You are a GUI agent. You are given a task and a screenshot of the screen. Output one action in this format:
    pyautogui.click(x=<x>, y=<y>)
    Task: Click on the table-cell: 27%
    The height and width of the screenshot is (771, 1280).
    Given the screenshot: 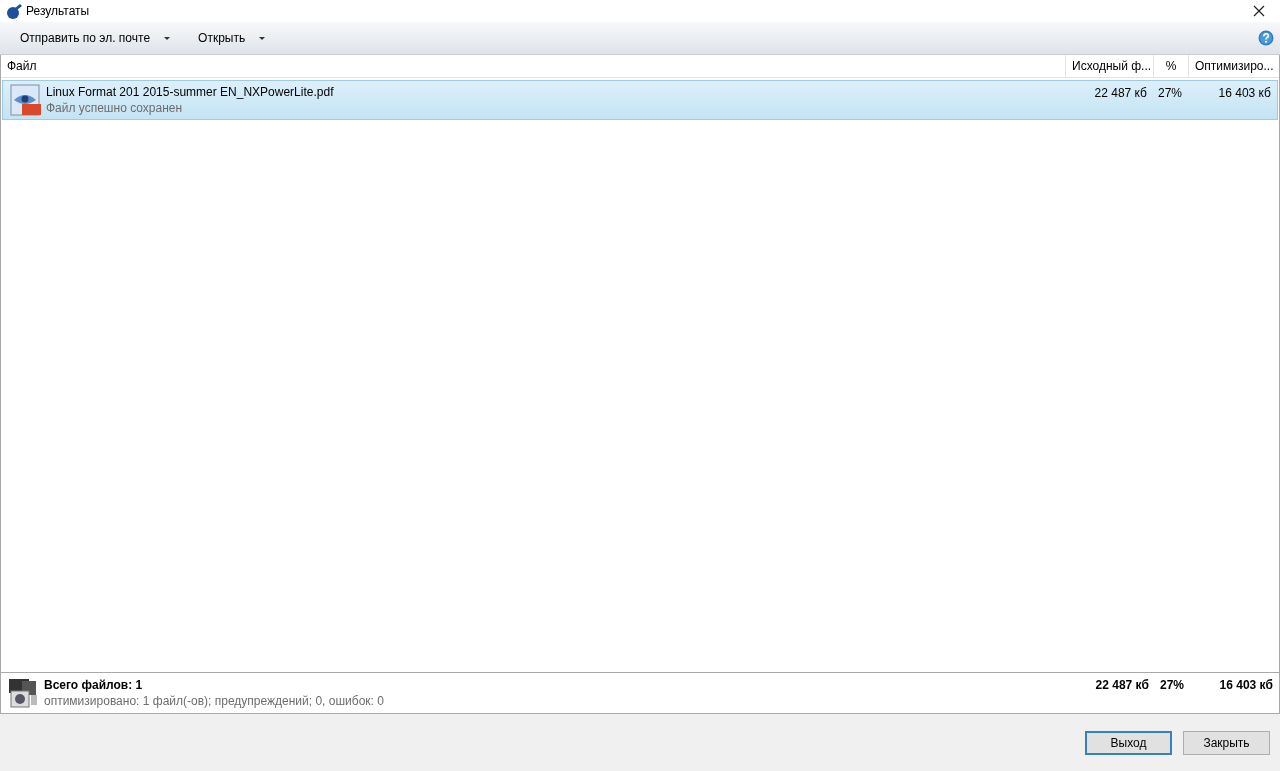 What is the action you would take?
    pyautogui.click(x=1170, y=93)
    